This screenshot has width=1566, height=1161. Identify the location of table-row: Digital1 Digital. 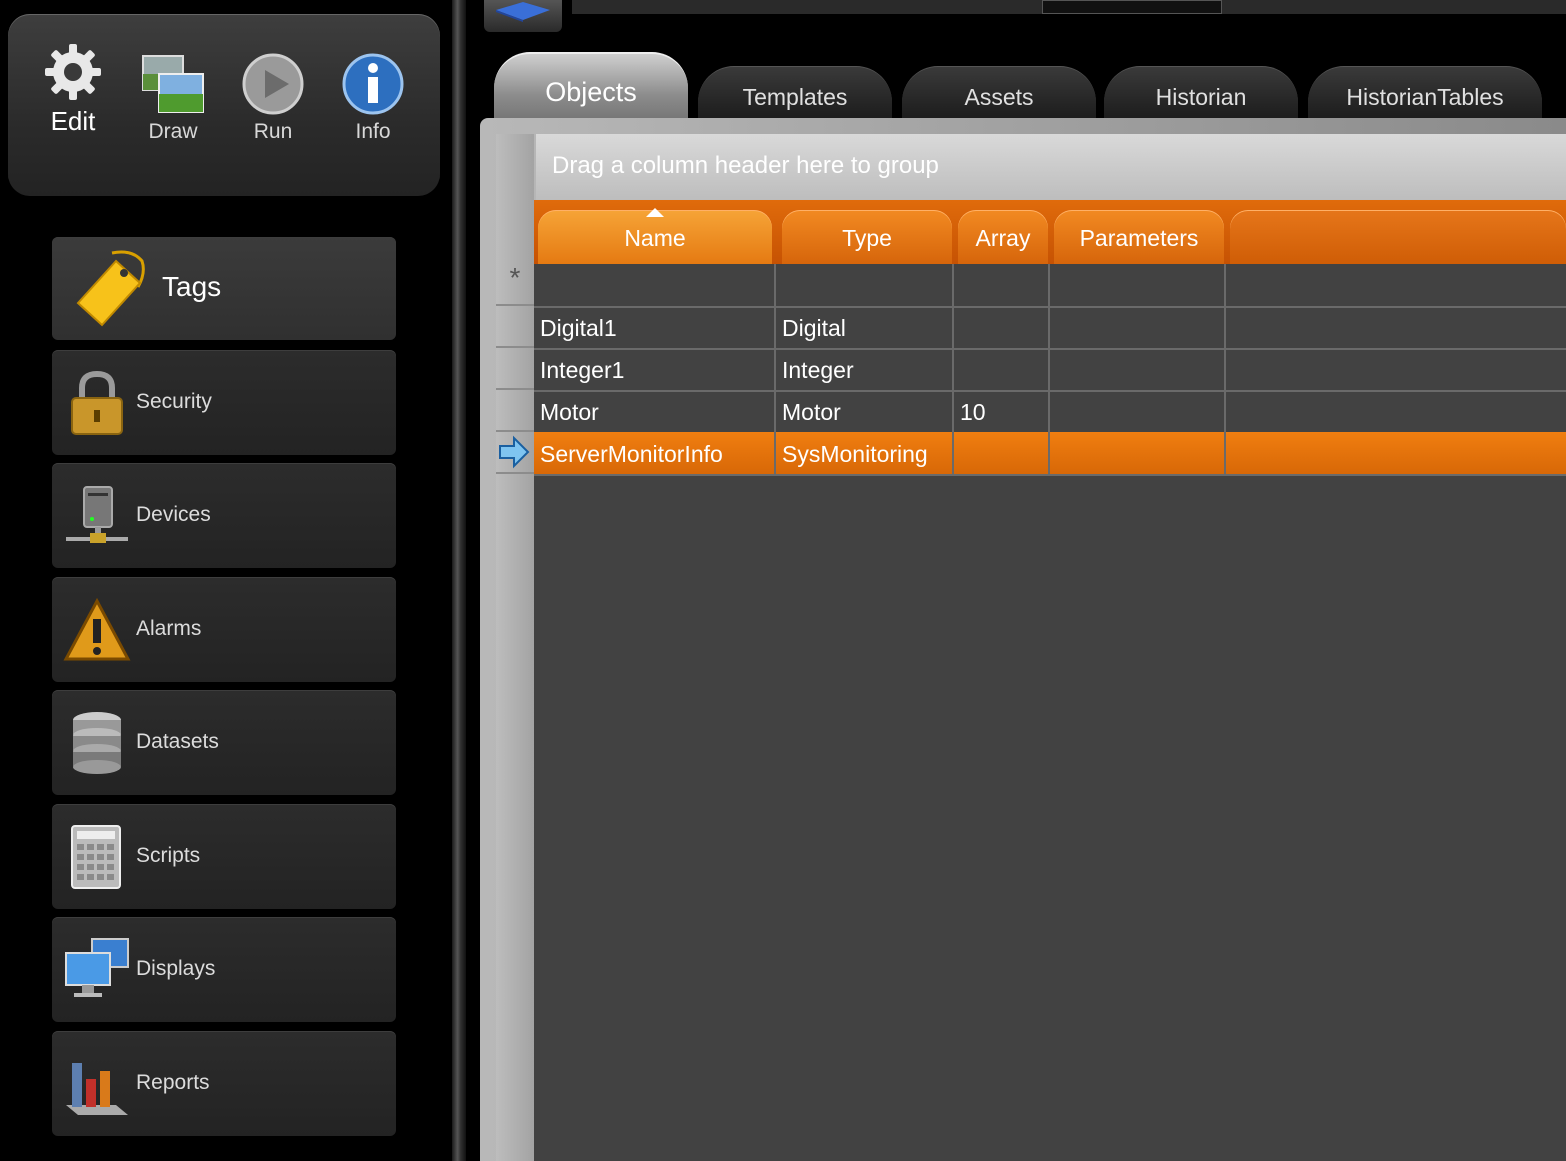
(1050, 328).